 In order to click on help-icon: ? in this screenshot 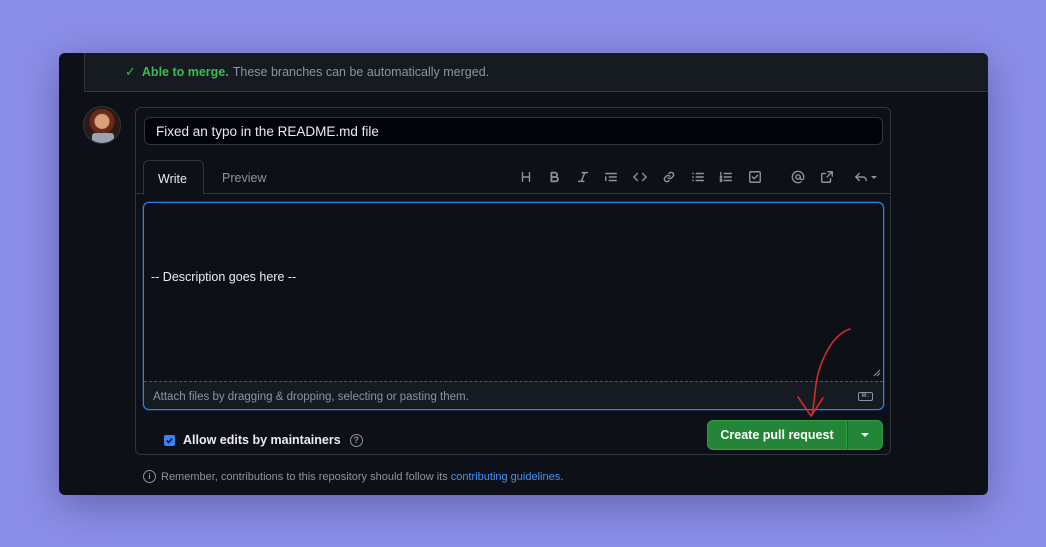, I will do `click(356, 440)`.